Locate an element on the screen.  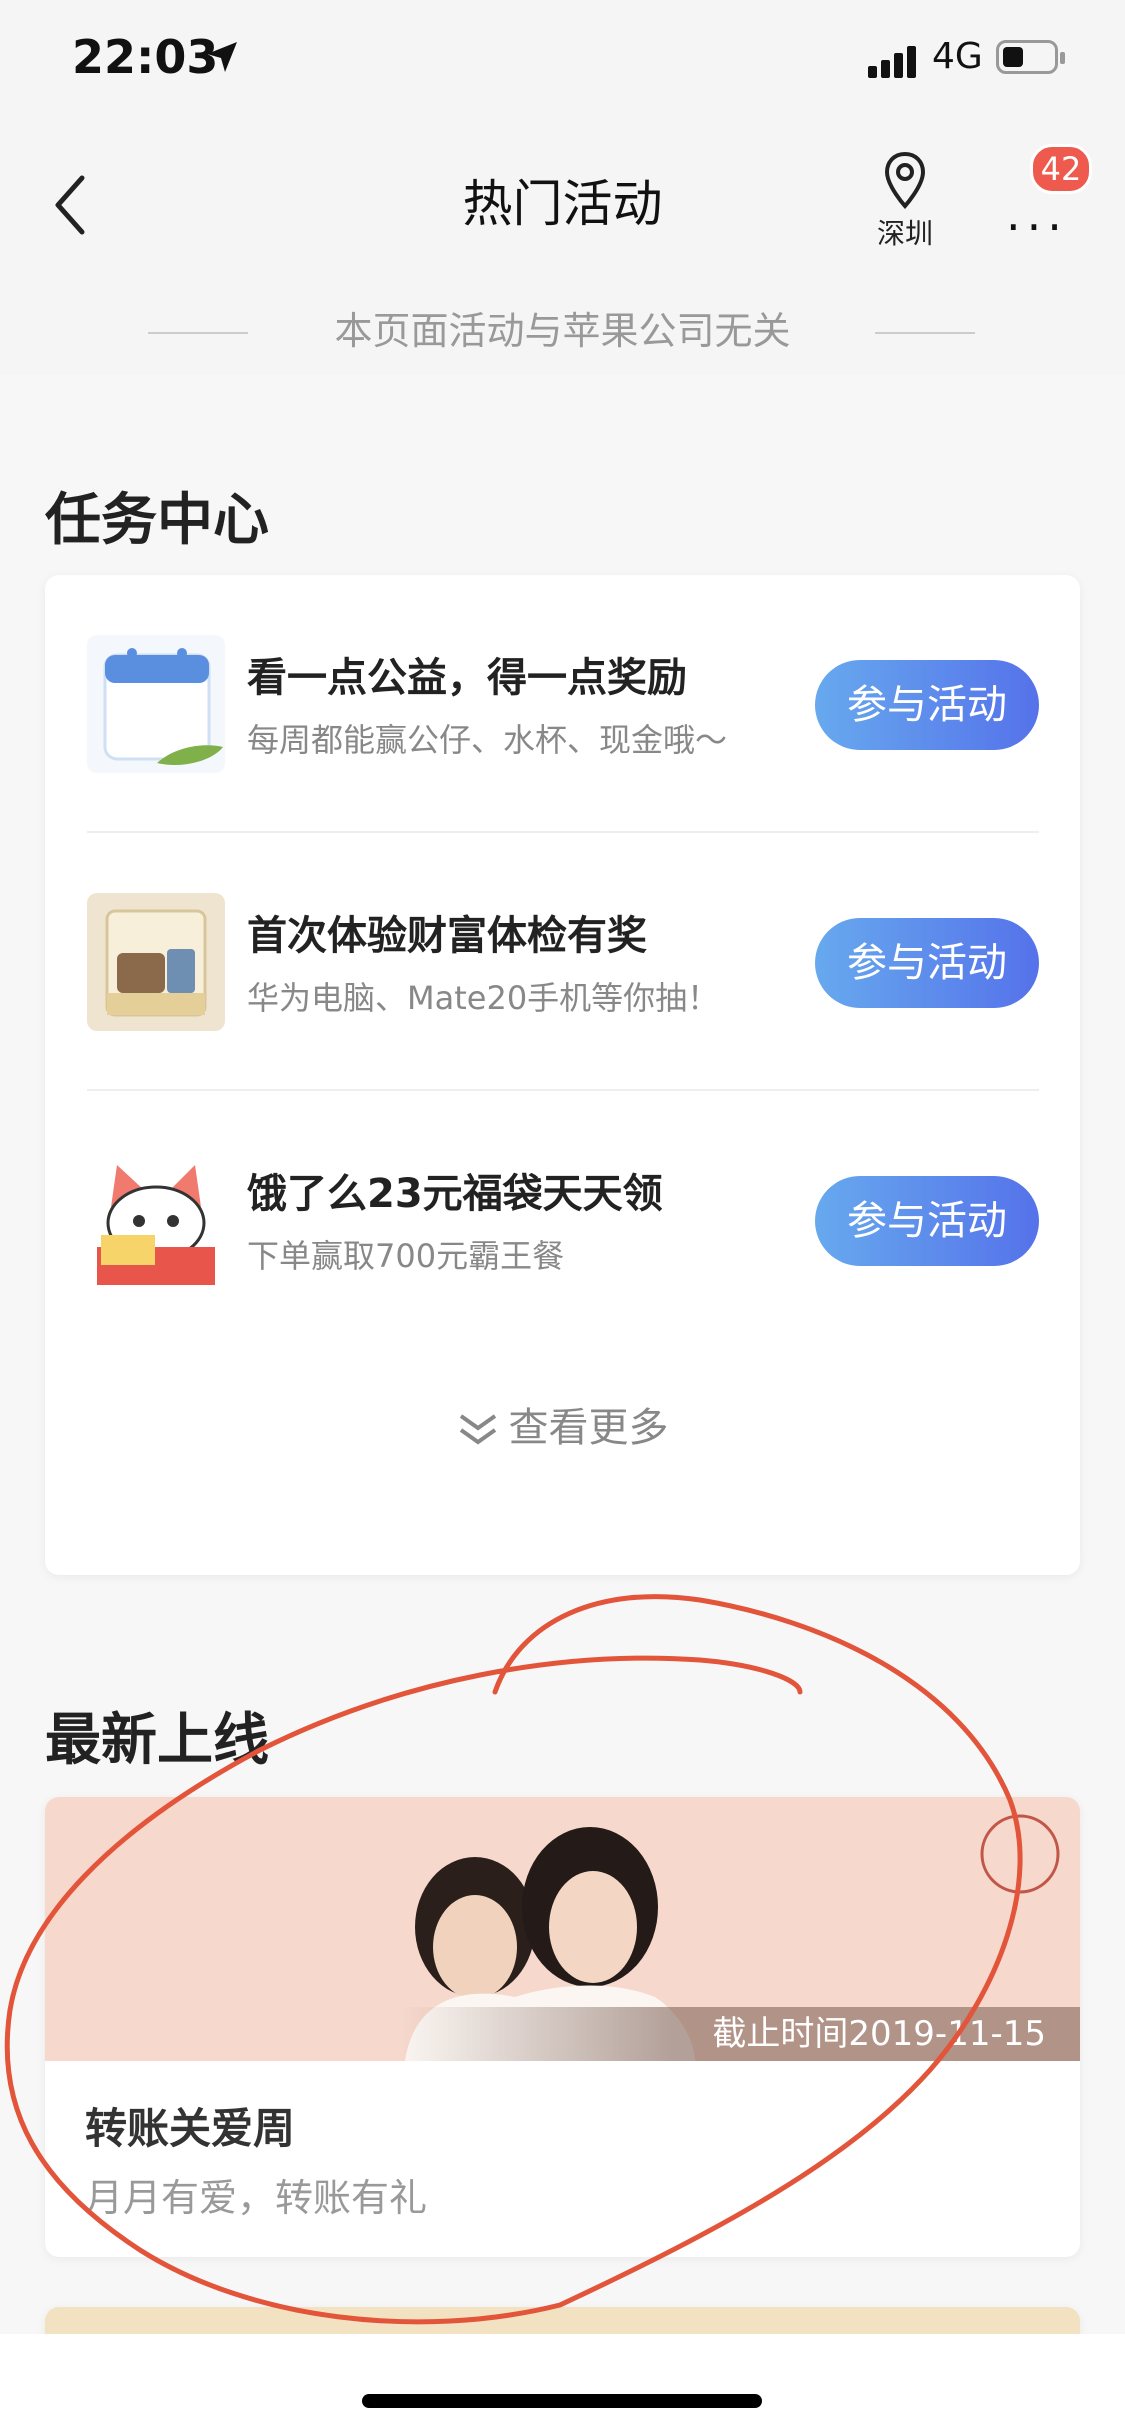
newest-title: 最新上线 is located at coordinates (157, 1740).